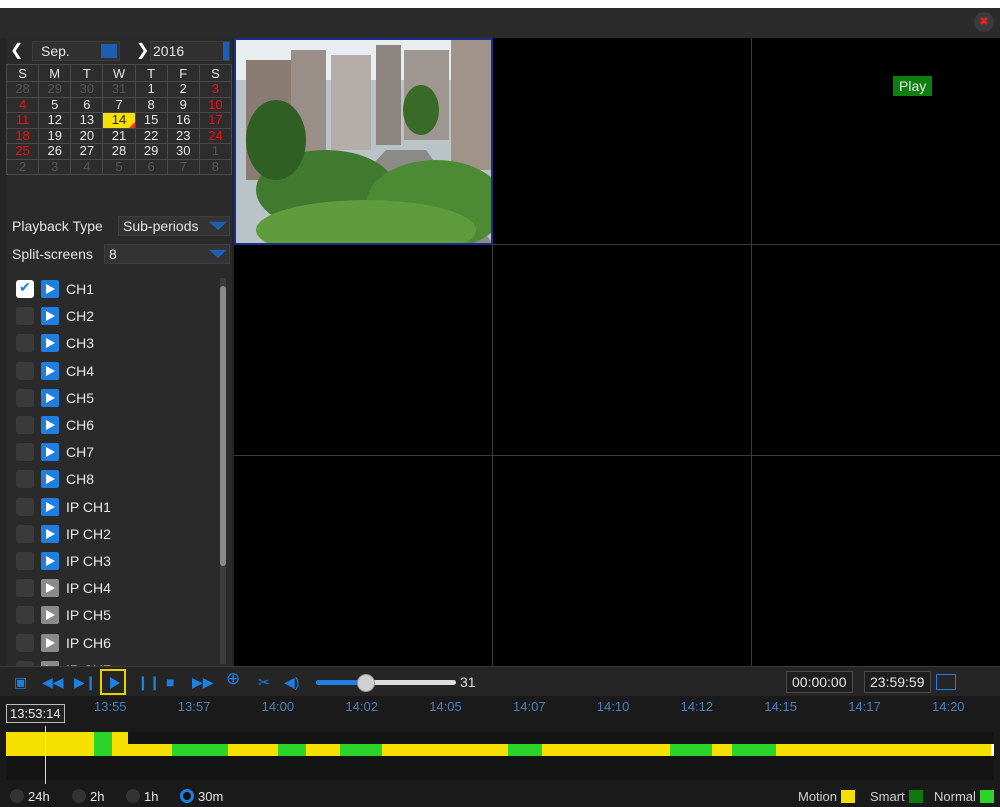 This screenshot has width=1000, height=807. Describe the element at coordinates (22, 151) in the screenshot. I see `calendar-day: 25` at that location.